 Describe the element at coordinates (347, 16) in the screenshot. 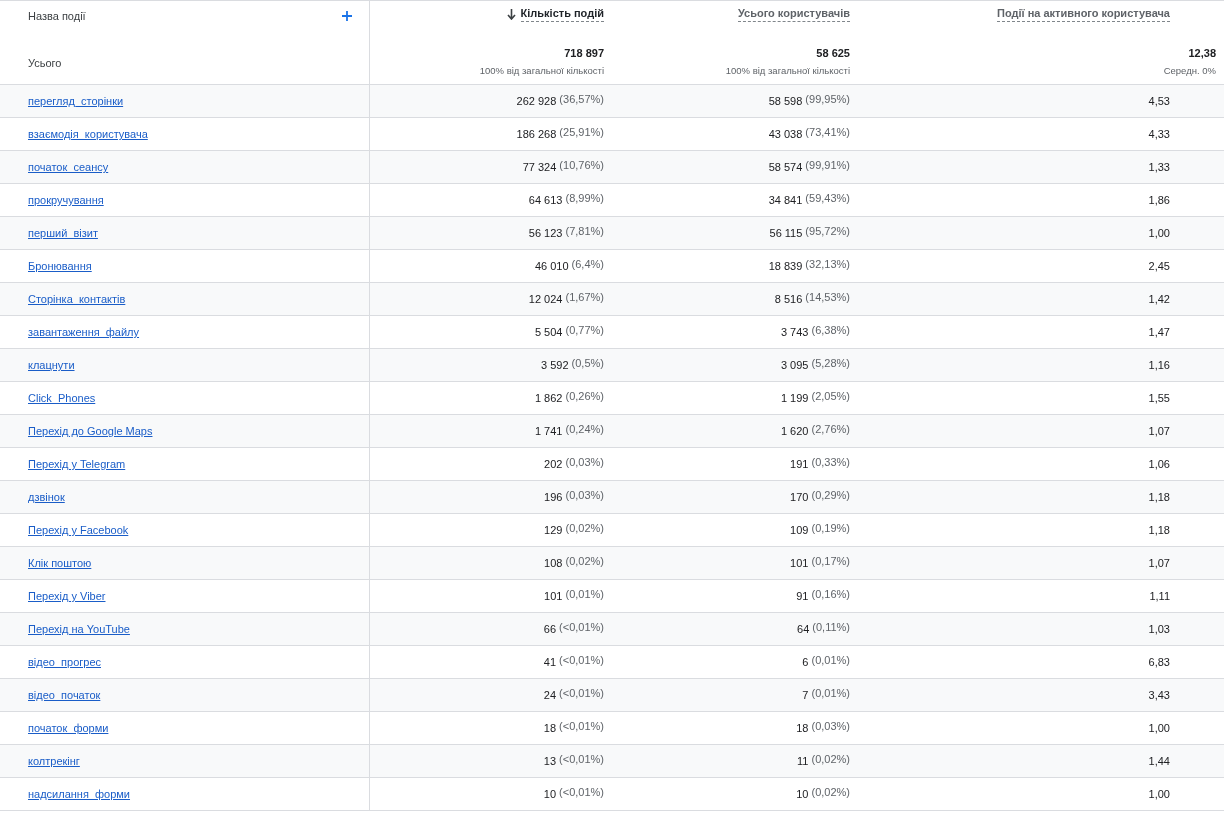

I see `add-icon` at that location.